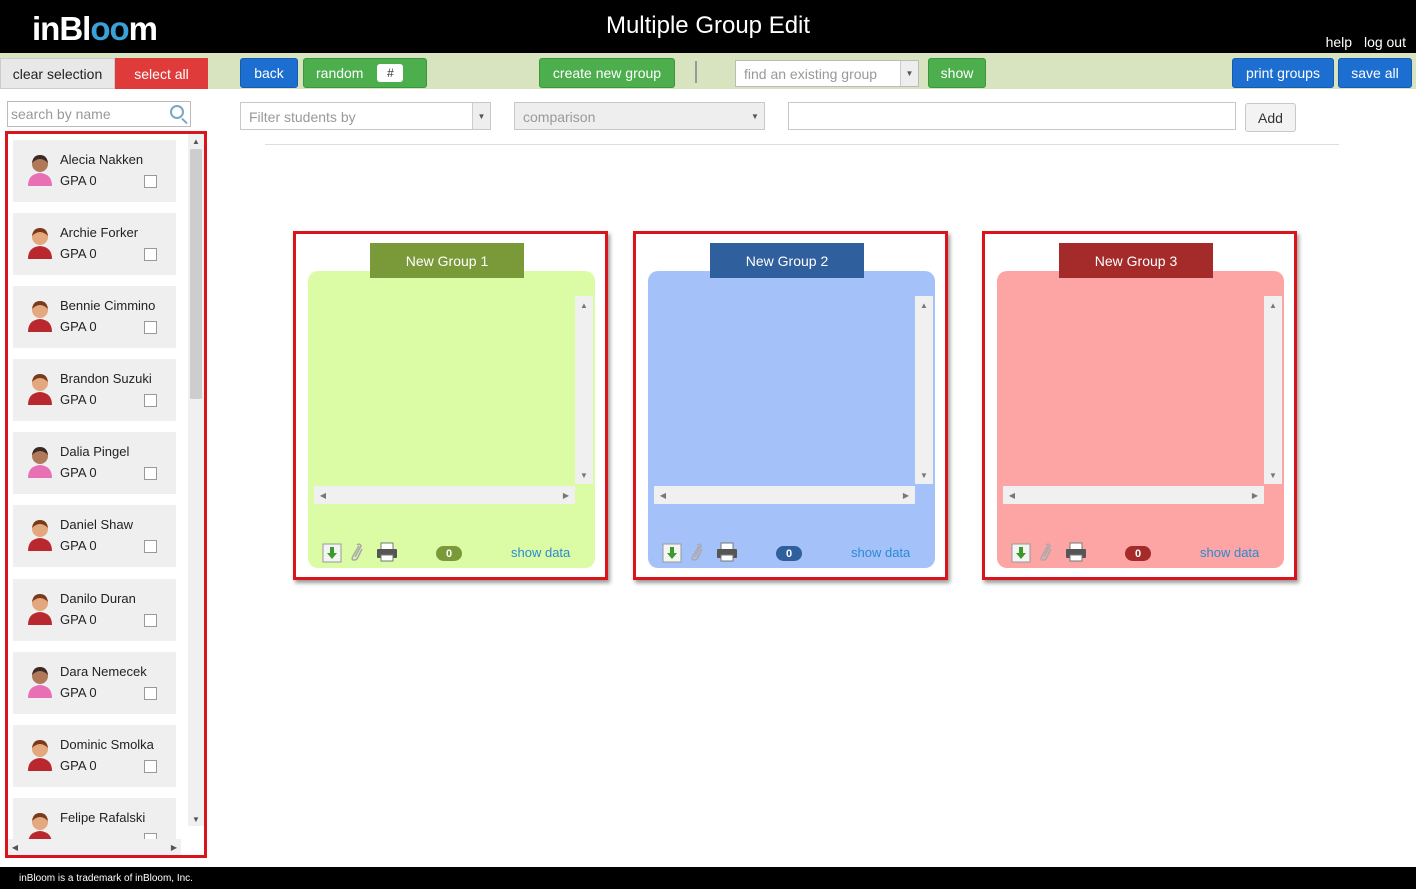 This screenshot has height=889, width=1416. I want to click on add-filter-button: Add, so click(1270, 117).